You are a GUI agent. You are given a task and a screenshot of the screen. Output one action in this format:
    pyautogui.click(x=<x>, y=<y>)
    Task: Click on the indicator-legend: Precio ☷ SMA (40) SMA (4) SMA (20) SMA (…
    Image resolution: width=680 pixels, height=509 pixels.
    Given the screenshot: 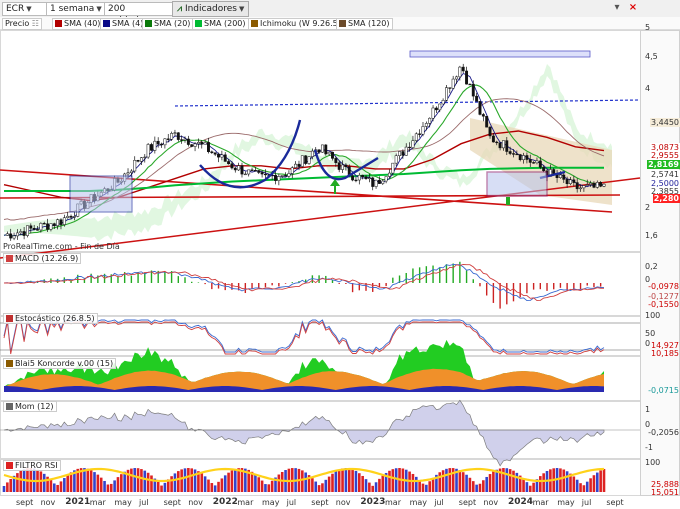 What is the action you would take?
    pyautogui.click(x=340, y=23)
    